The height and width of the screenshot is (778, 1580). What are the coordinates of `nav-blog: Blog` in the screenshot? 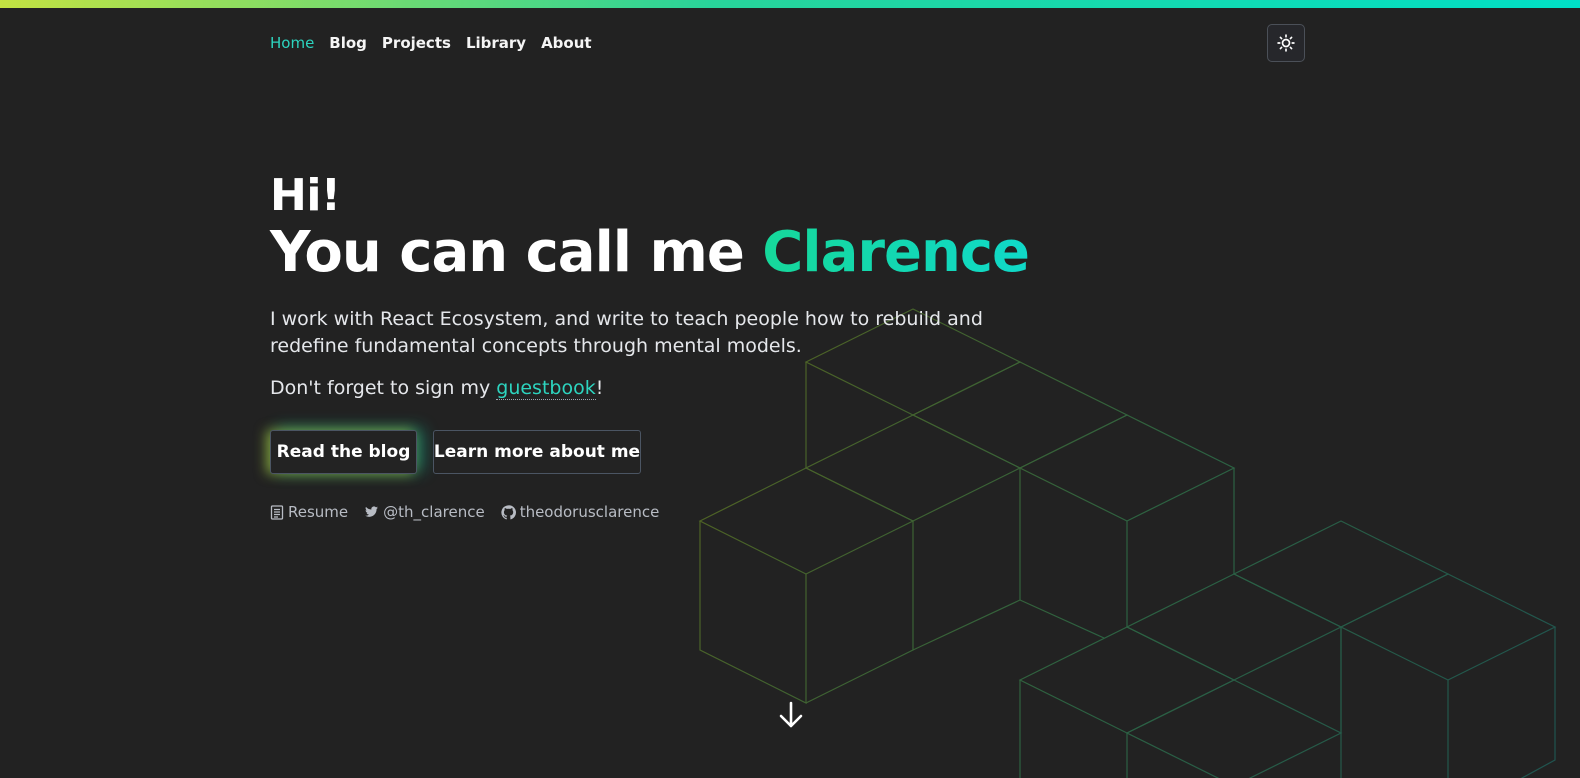 It's located at (348, 43).